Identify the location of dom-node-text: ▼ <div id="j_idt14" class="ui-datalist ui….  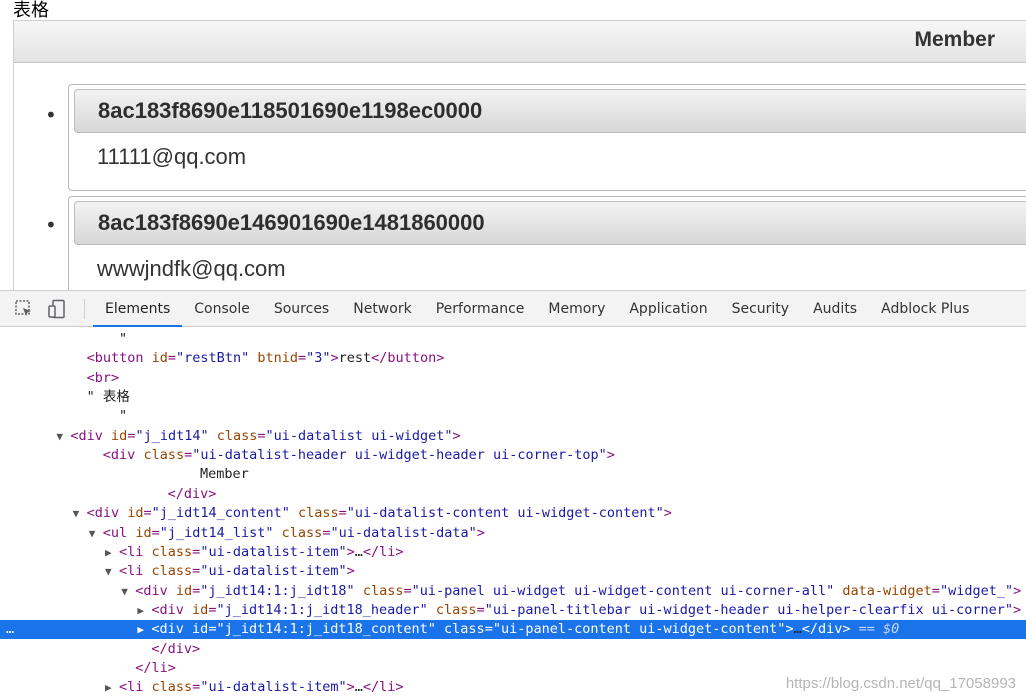
(258, 436).